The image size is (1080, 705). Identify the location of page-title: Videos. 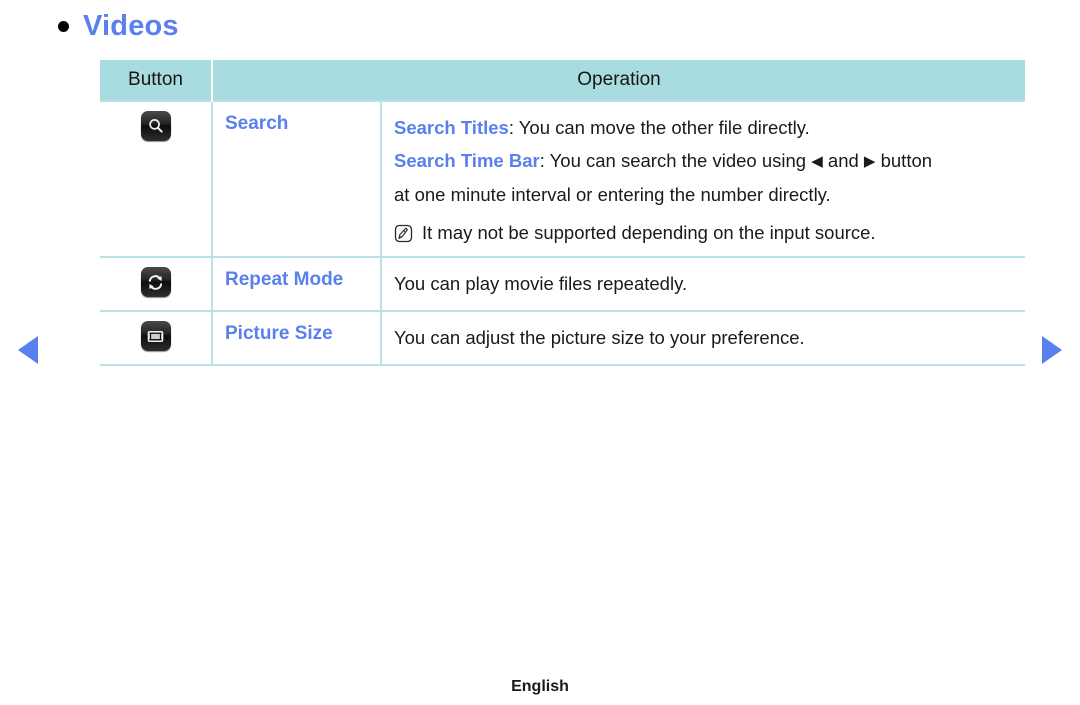
(118, 26).